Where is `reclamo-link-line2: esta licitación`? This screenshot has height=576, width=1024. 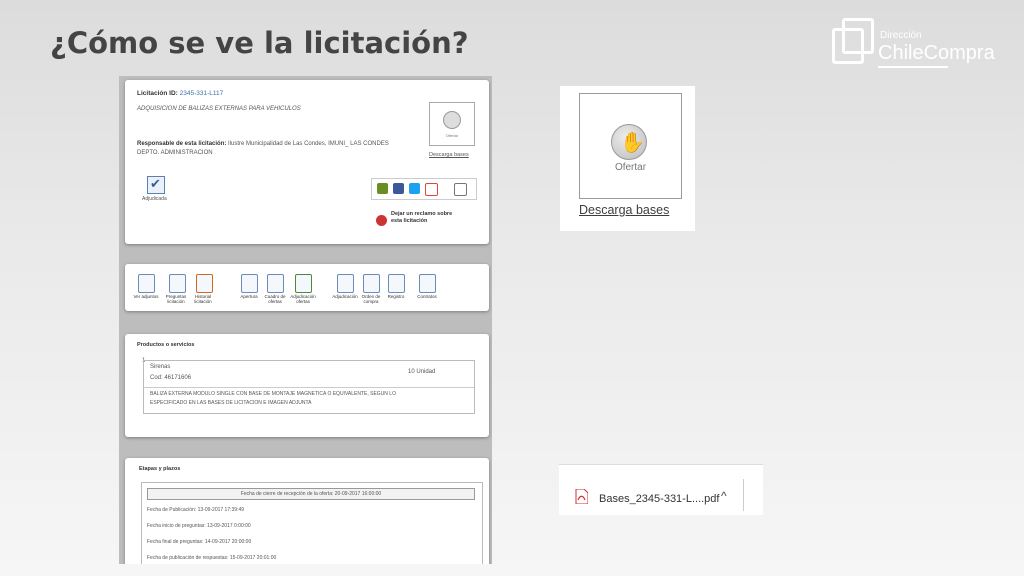
reclamo-link-line2: esta licitación is located at coordinates (409, 221).